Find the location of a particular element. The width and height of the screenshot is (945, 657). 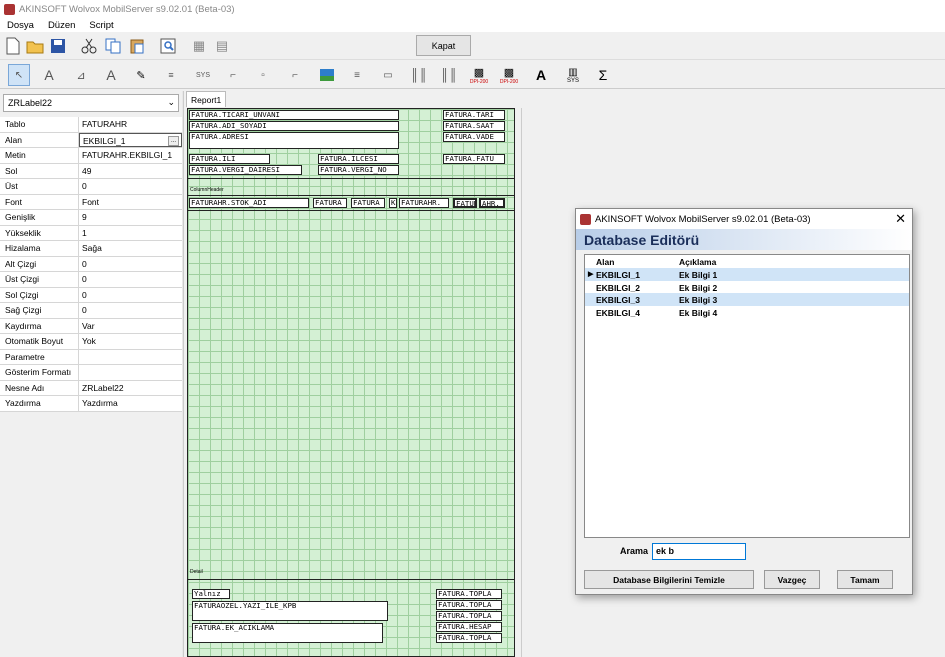

ok-button: Tamam is located at coordinates (865, 579).